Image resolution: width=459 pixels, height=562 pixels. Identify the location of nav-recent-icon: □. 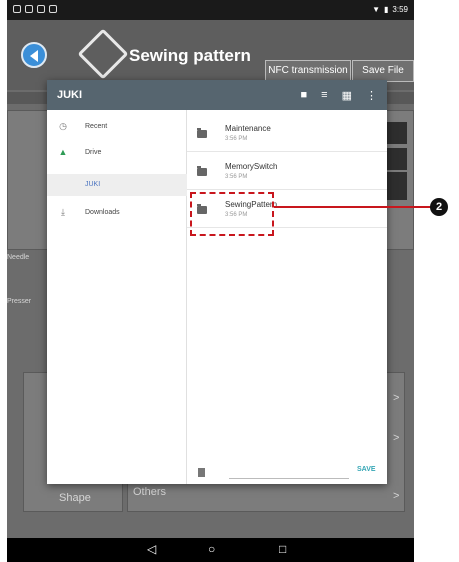
(282, 549).